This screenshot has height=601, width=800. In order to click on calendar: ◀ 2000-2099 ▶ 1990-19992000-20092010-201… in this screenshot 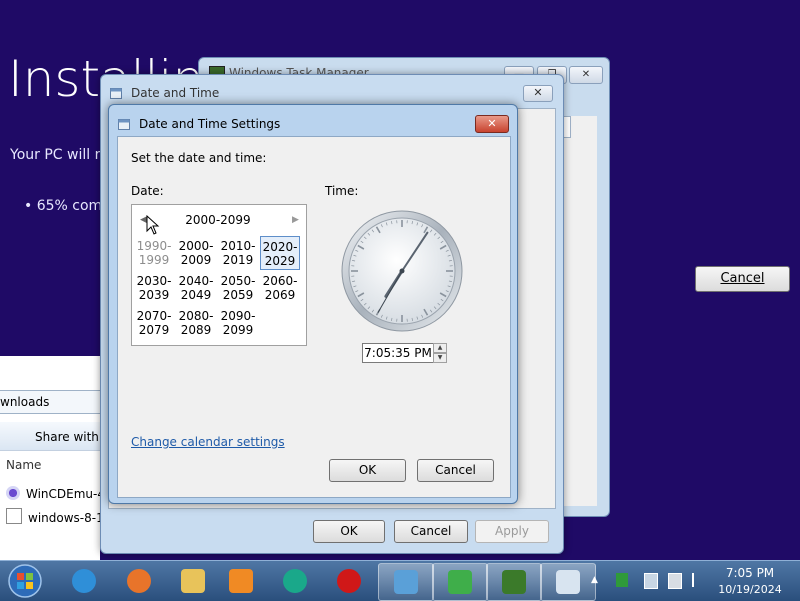, I will do `click(219, 275)`.